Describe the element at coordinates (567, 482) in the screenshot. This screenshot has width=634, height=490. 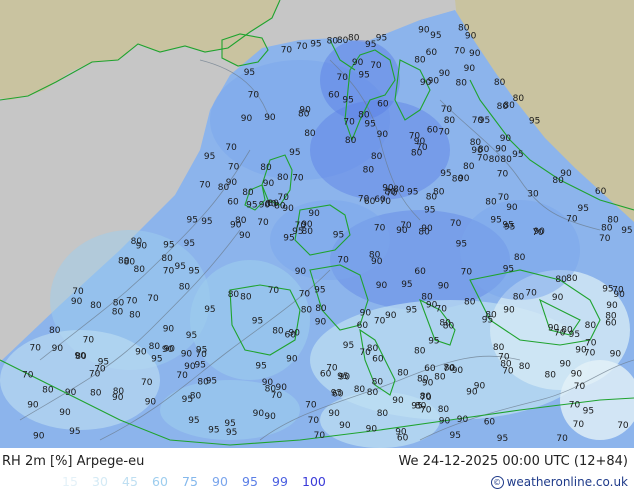
I see `credit-text: weatheronline.co.uk` at that location.